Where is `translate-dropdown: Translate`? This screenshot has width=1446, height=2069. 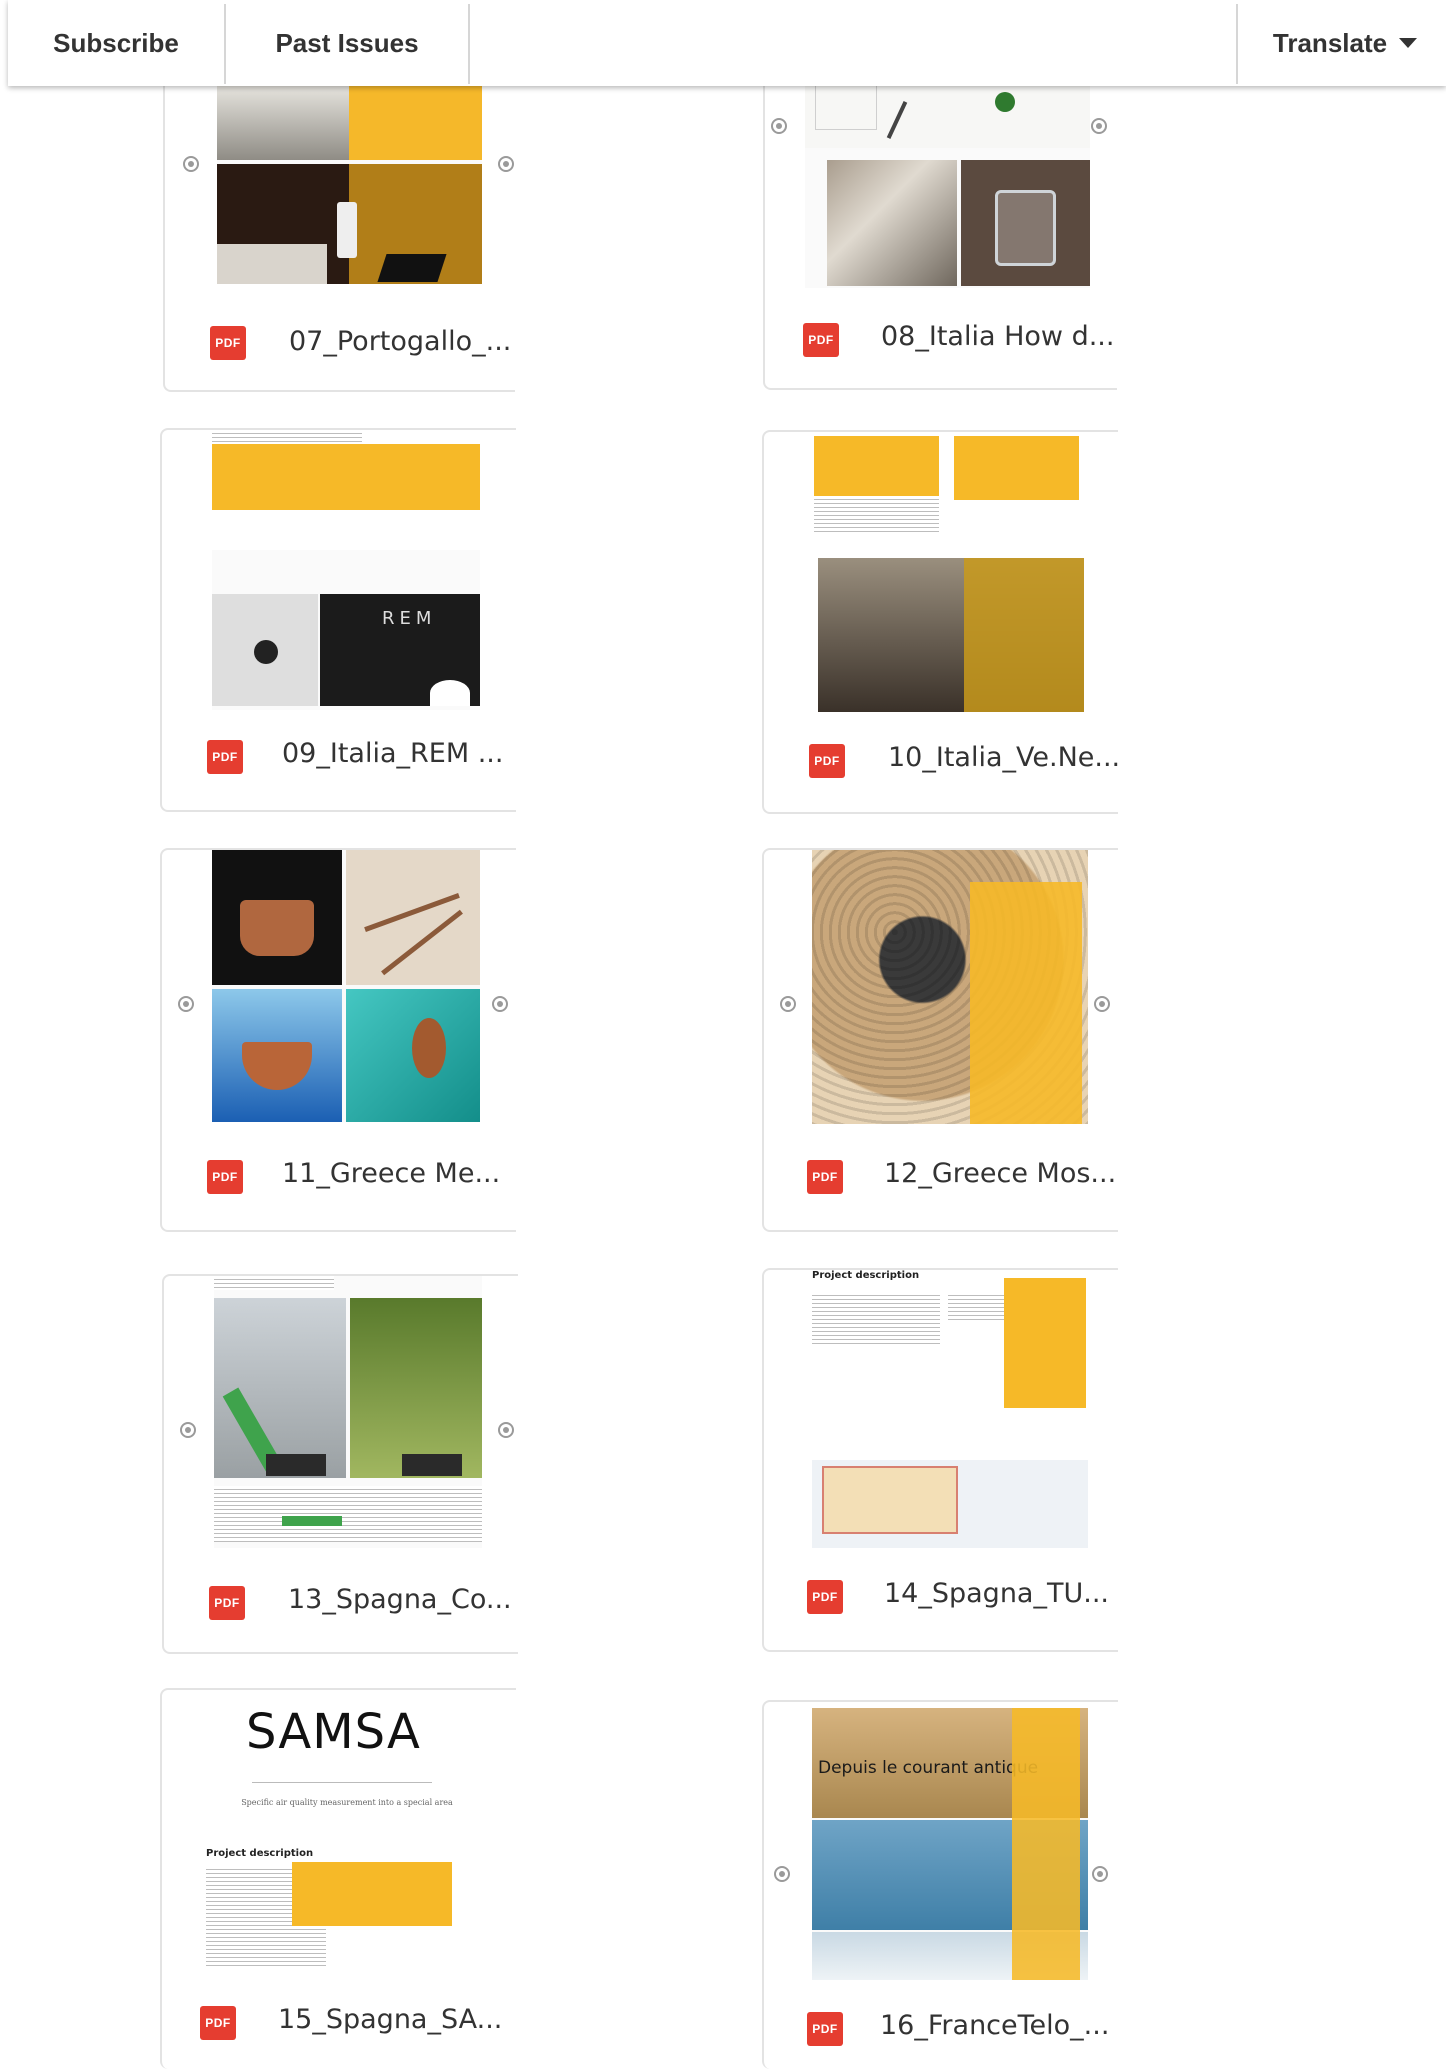 translate-dropdown: Translate is located at coordinates (1341, 43).